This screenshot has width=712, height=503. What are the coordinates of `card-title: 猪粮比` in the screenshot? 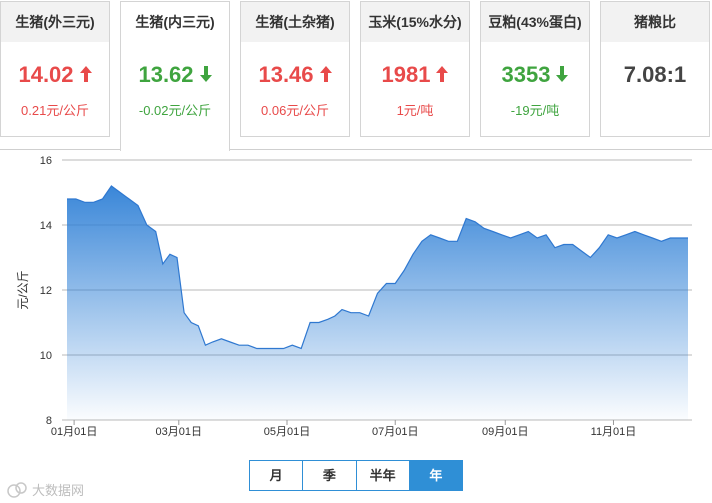 It's located at (655, 22).